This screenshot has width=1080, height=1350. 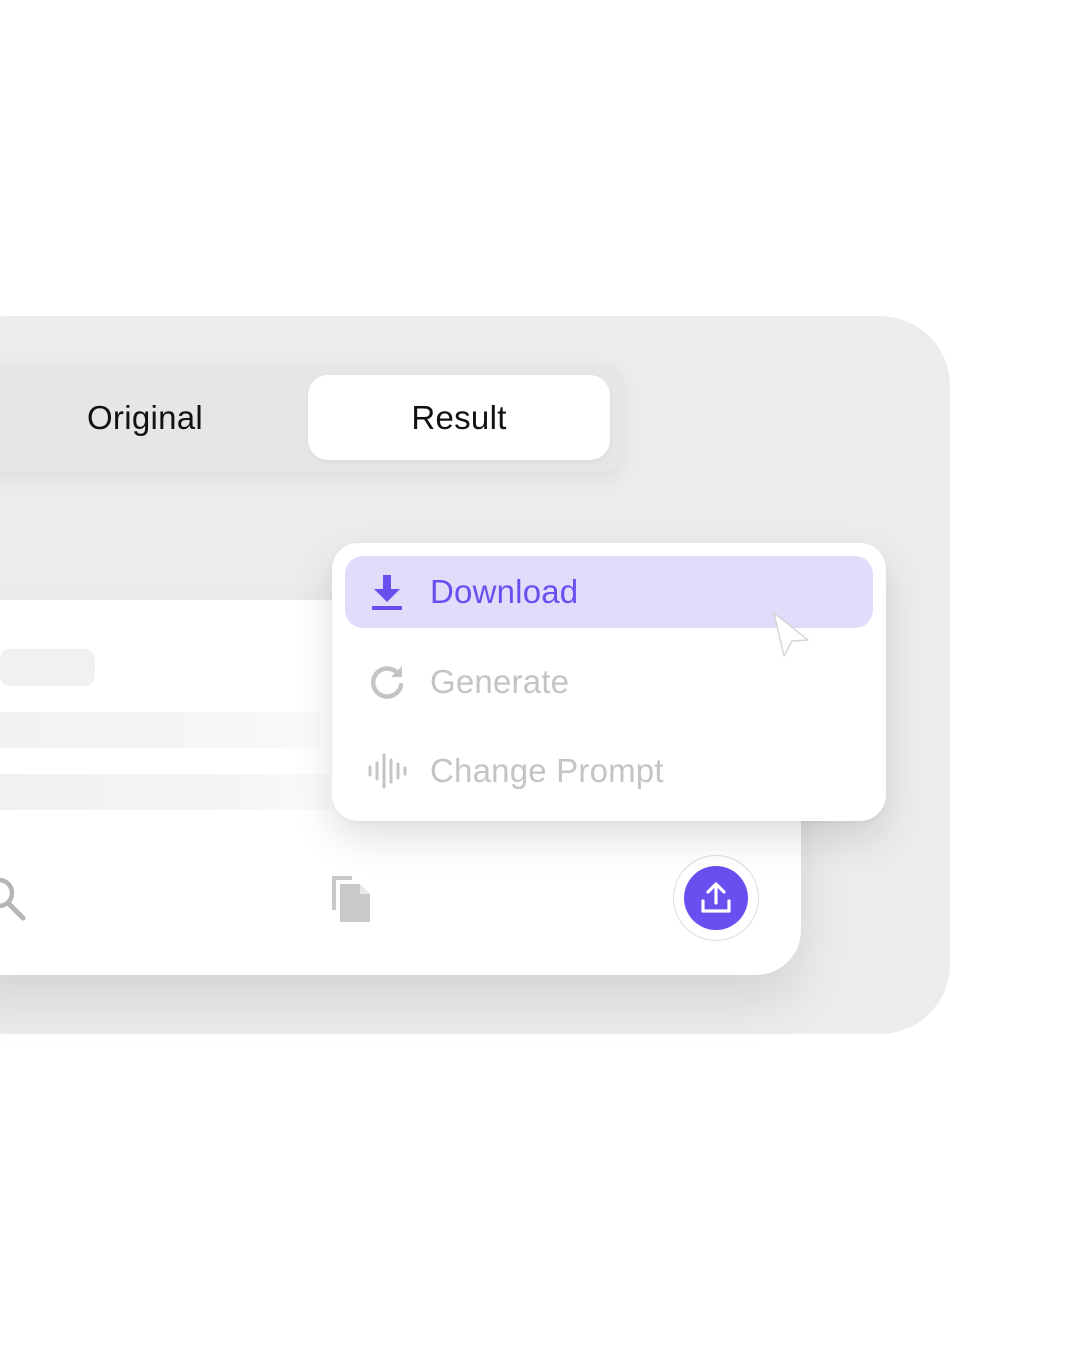 What do you see at coordinates (387, 682) in the screenshot?
I see `refresh-icon` at bounding box center [387, 682].